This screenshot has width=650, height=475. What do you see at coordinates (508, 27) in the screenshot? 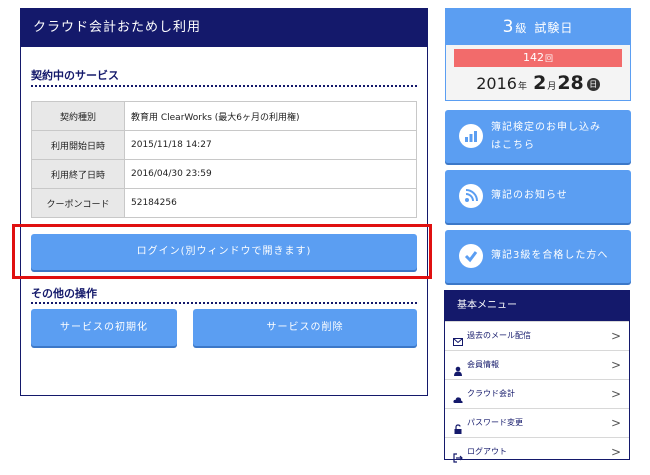
I see `grade-number: 3` at bounding box center [508, 27].